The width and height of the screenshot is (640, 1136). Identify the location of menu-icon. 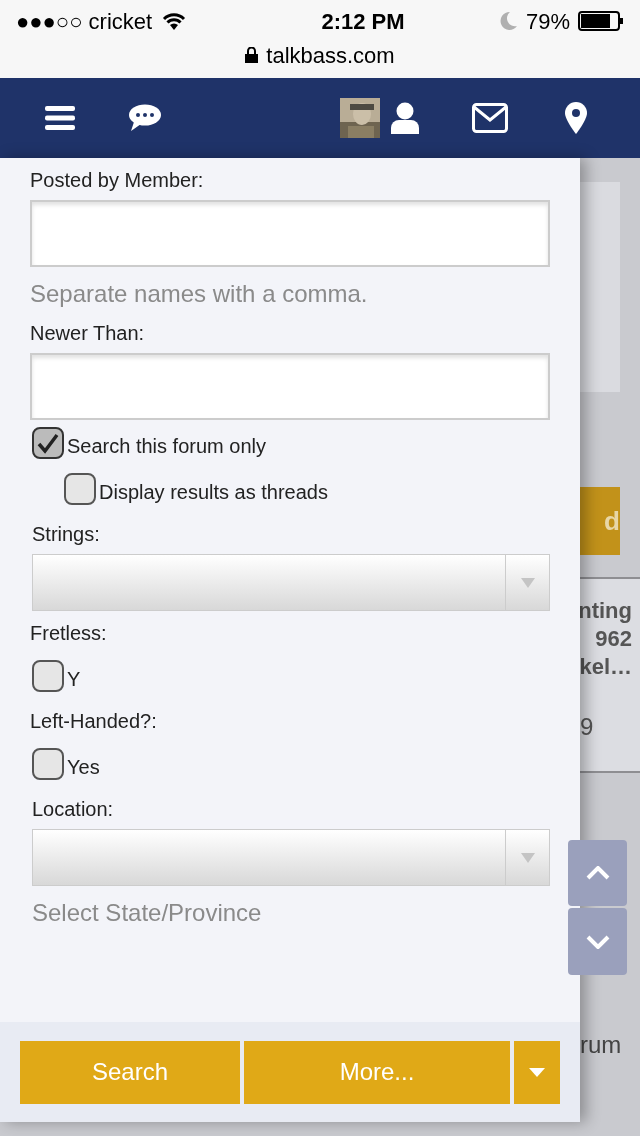
(60, 118).